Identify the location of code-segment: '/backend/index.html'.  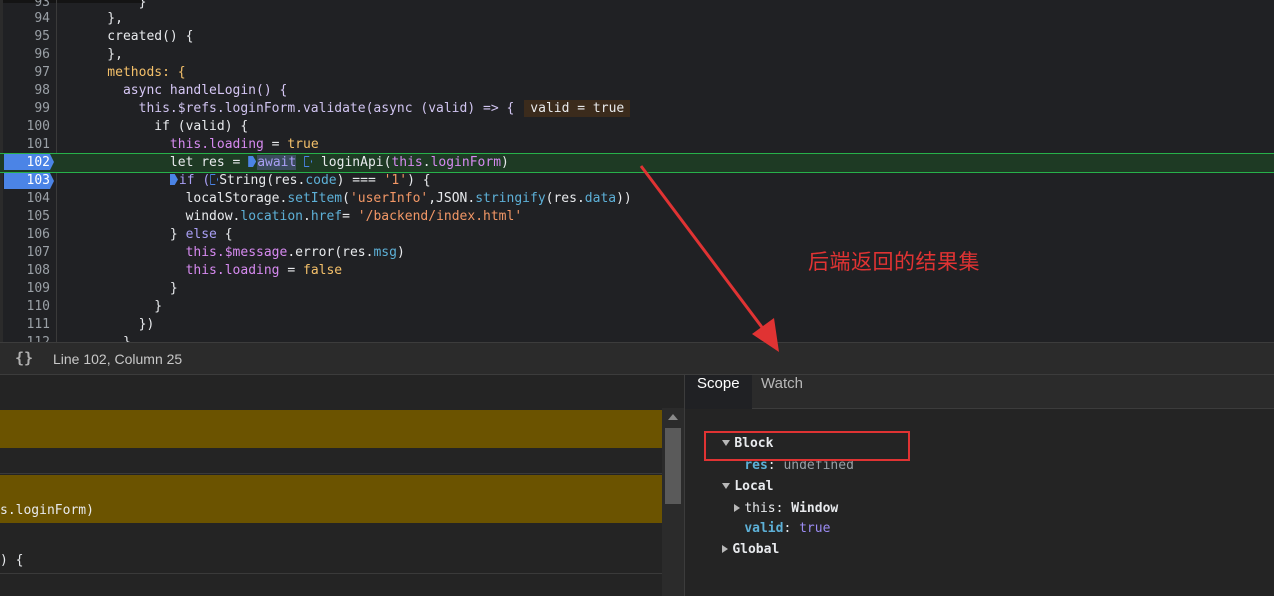
(440, 216).